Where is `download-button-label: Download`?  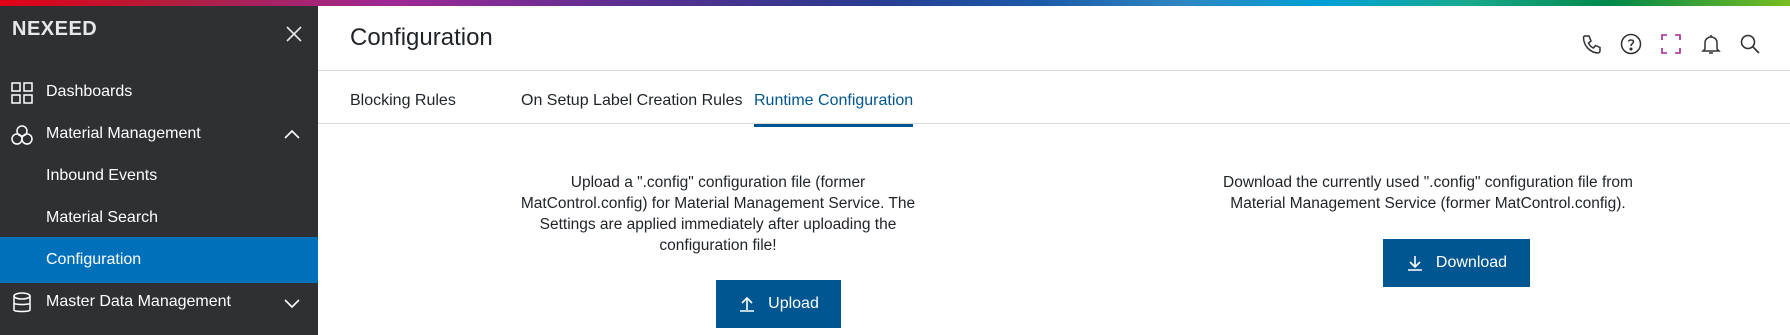
download-button-label: Download is located at coordinates (1471, 262).